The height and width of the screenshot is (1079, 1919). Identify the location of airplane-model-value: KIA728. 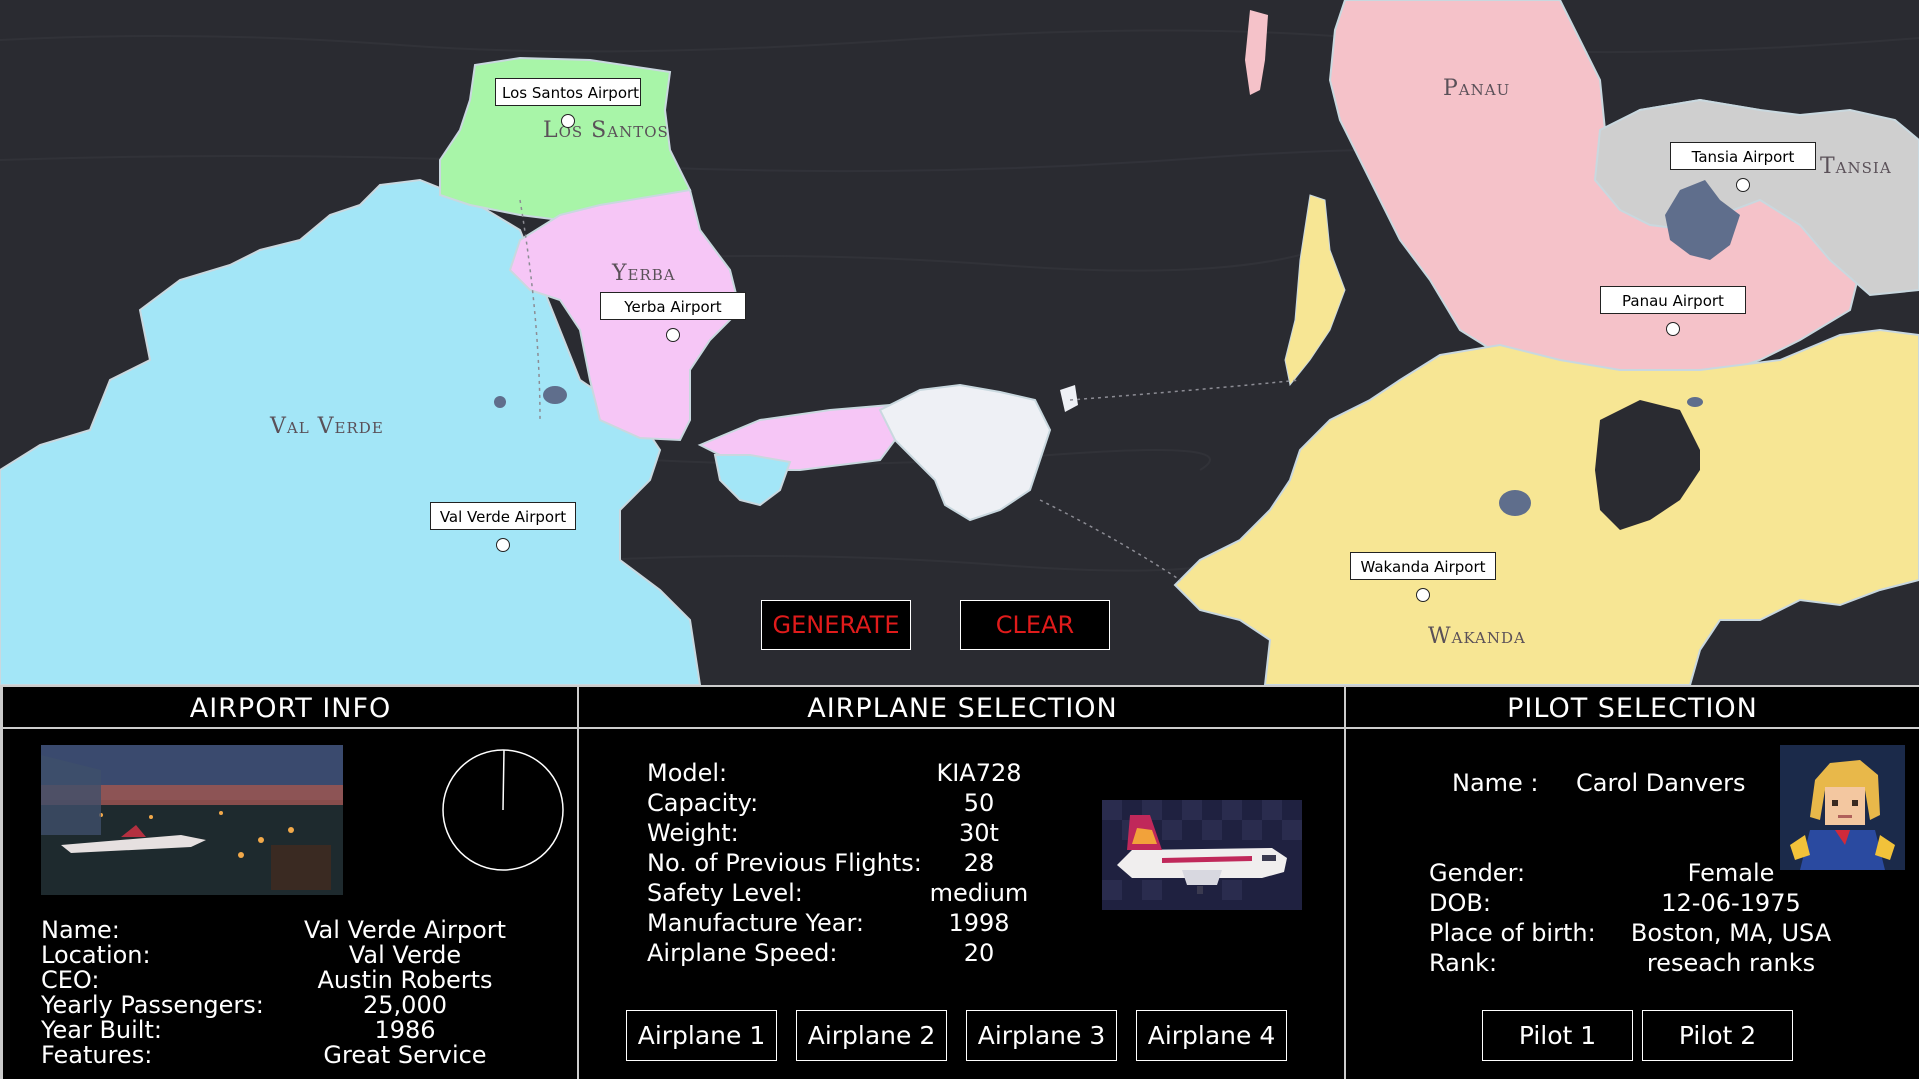
(979, 773).